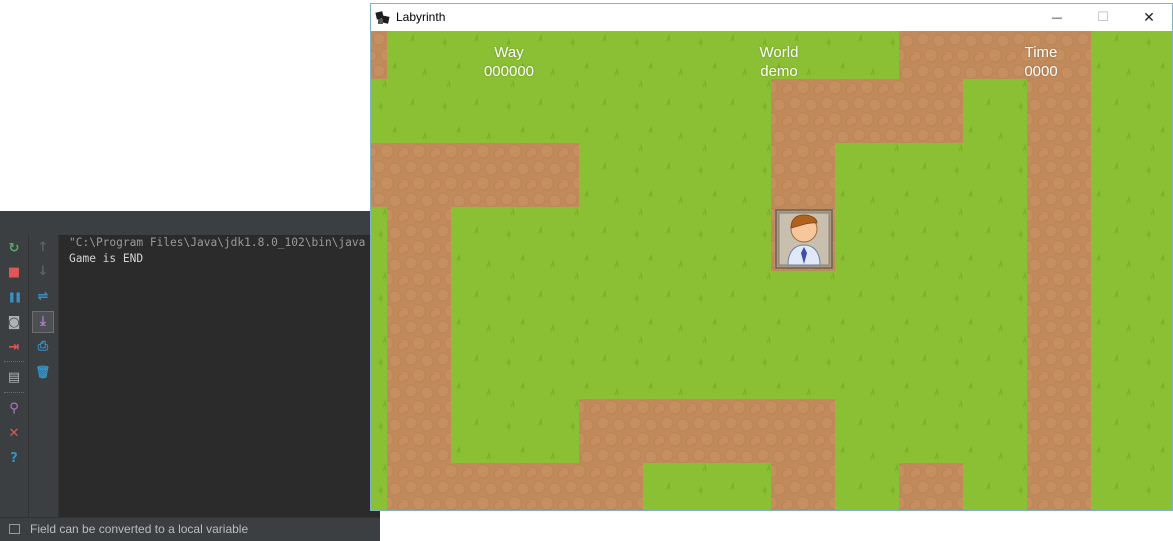 This screenshot has width=1173, height=541. I want to click on rerun-button: ↻, so click(14, 249).